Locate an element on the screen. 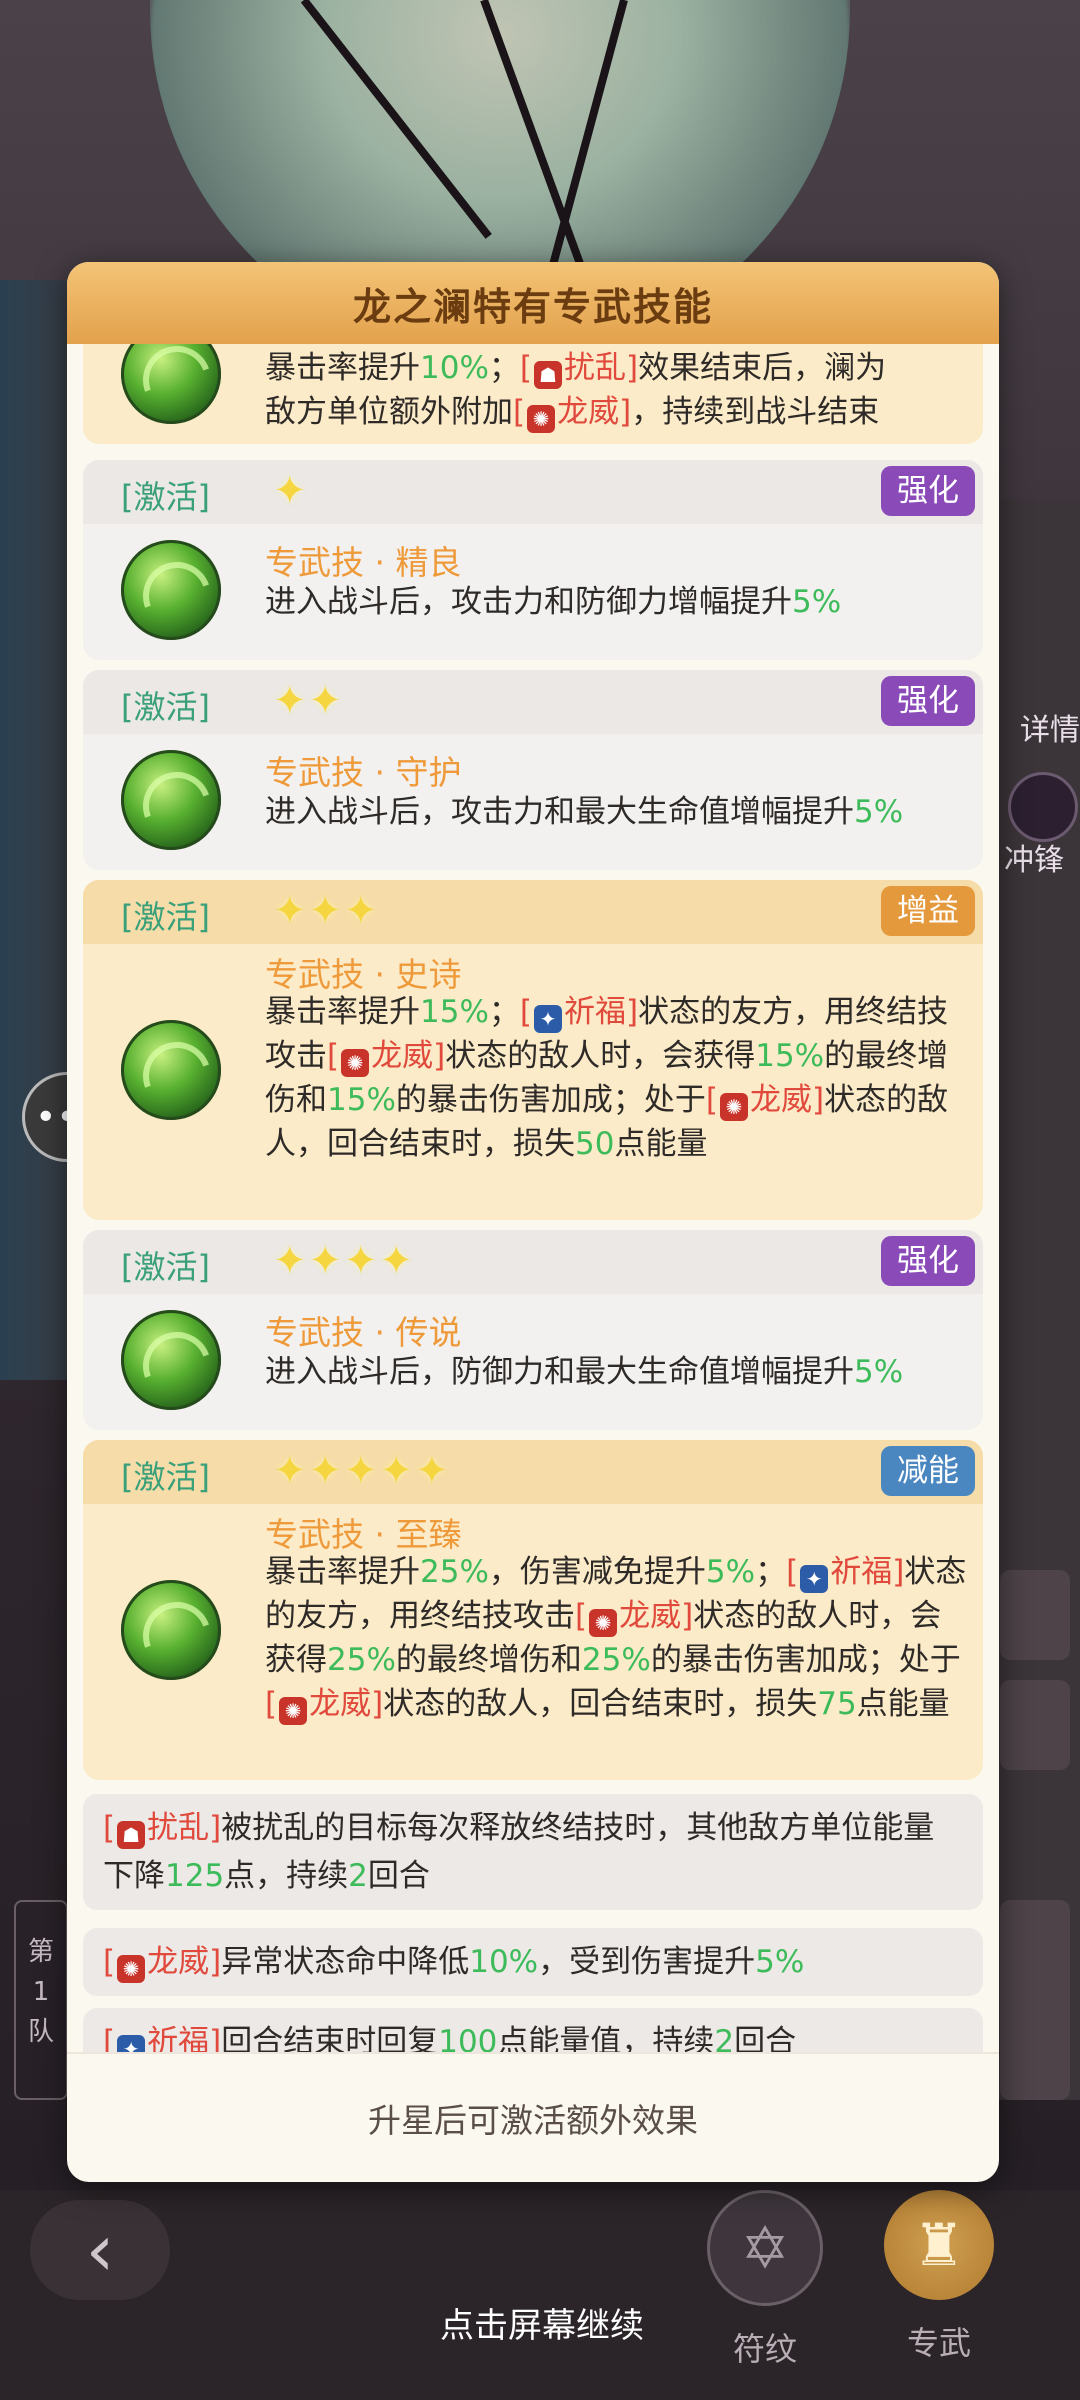 The width and height of the screenshot is (1080, 2400). skill-description: 进入战斗后，防御力和最大生命值增幅提升5% is located at coordinates (584, 1372).